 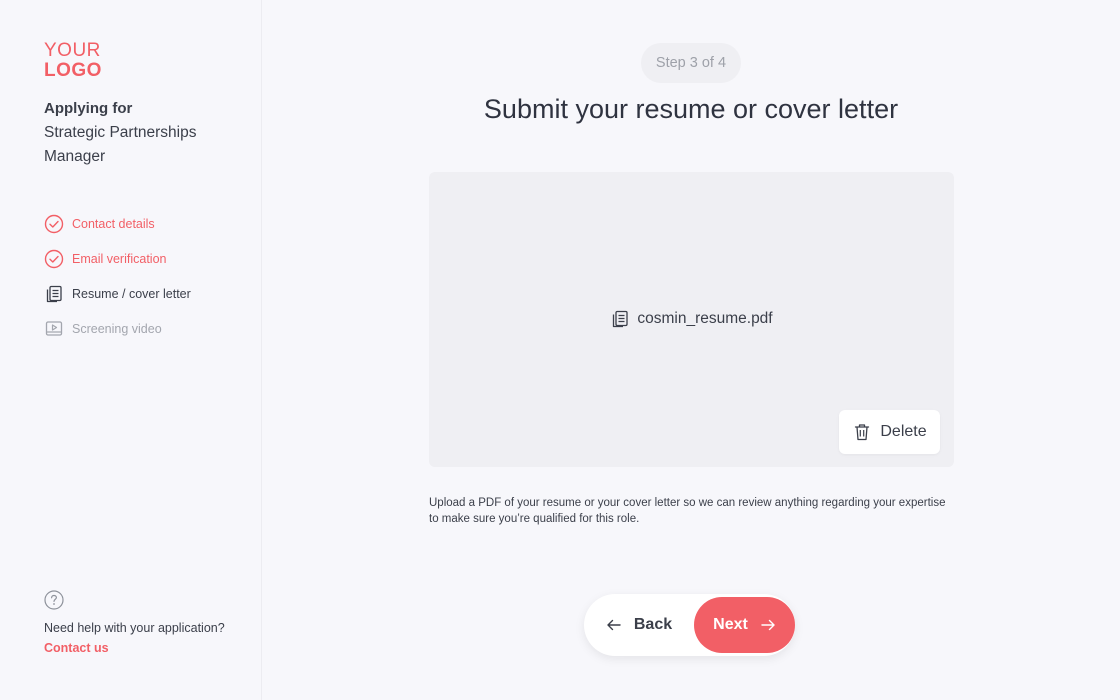 I want to click on step-indicator: Step 3 of 4, so click(x=691, y=63).